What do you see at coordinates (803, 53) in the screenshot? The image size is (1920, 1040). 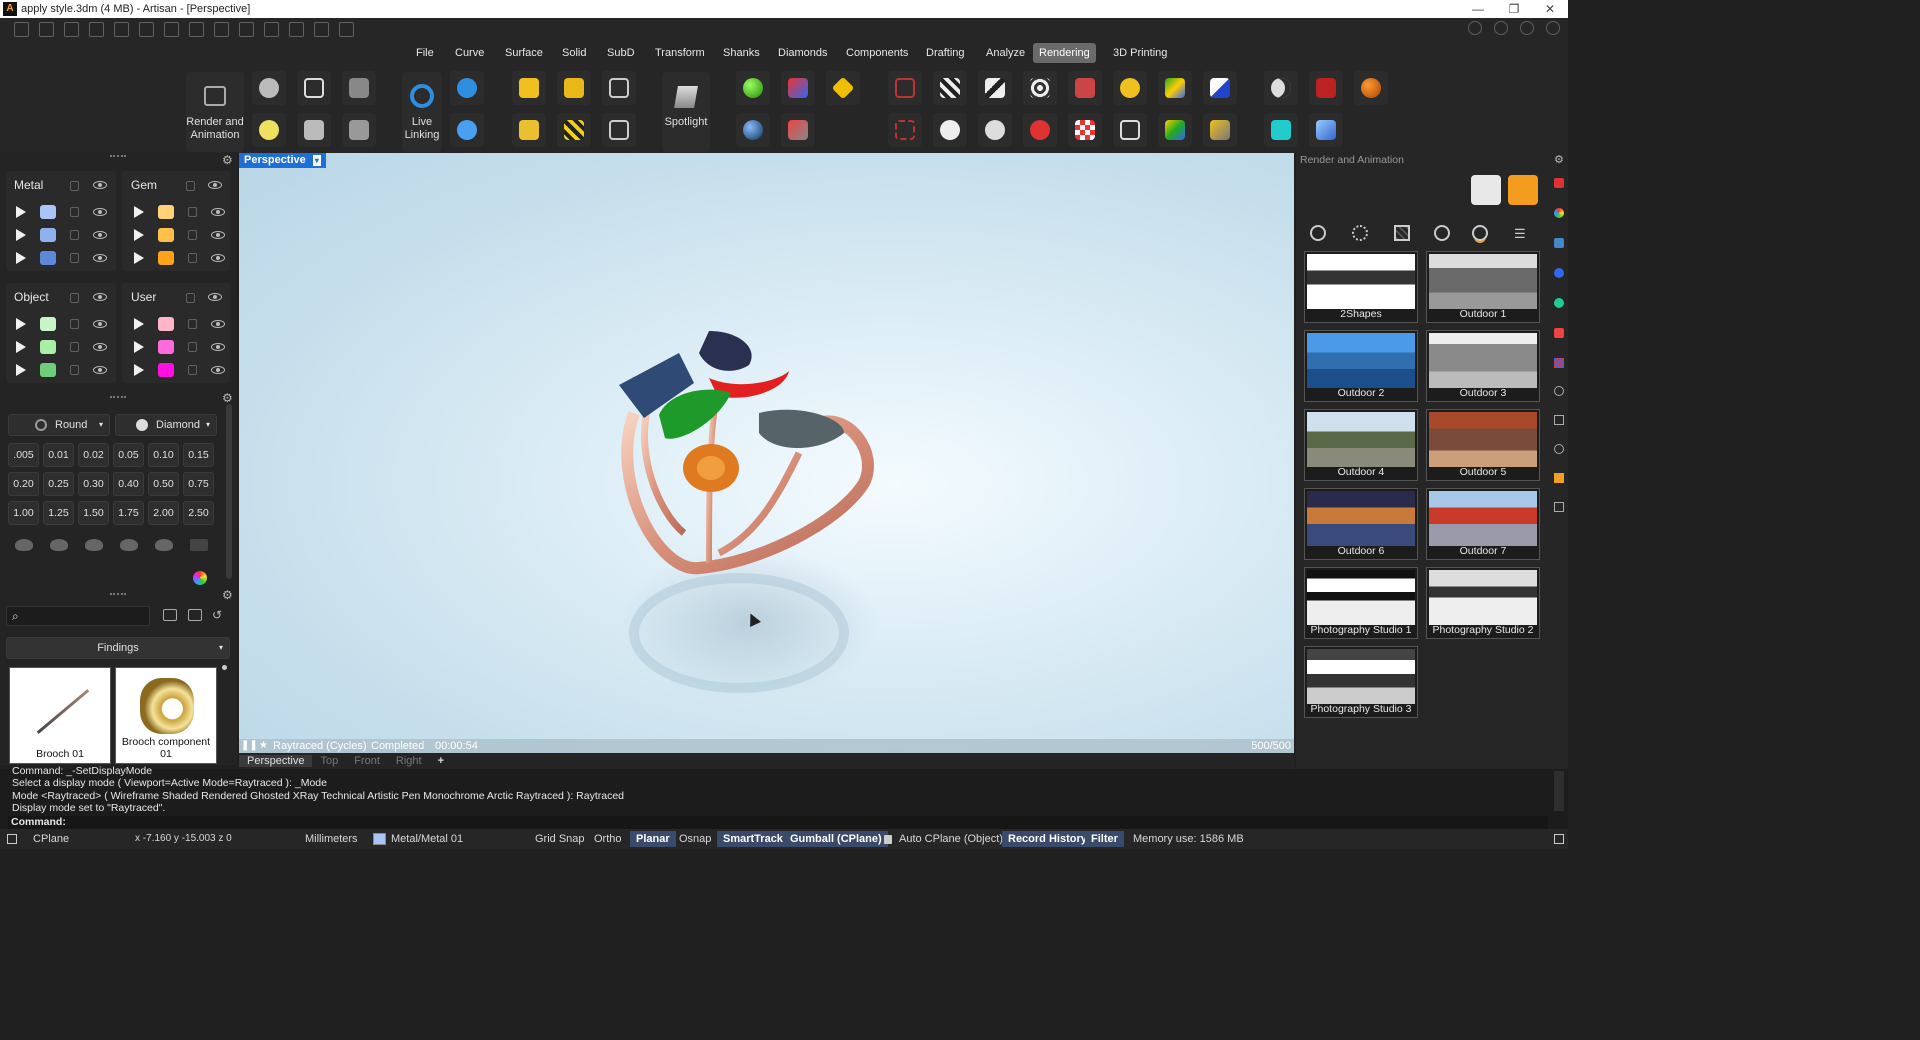 I see `menu-diamonds: Diamonds` at bounding box center [803, 53].